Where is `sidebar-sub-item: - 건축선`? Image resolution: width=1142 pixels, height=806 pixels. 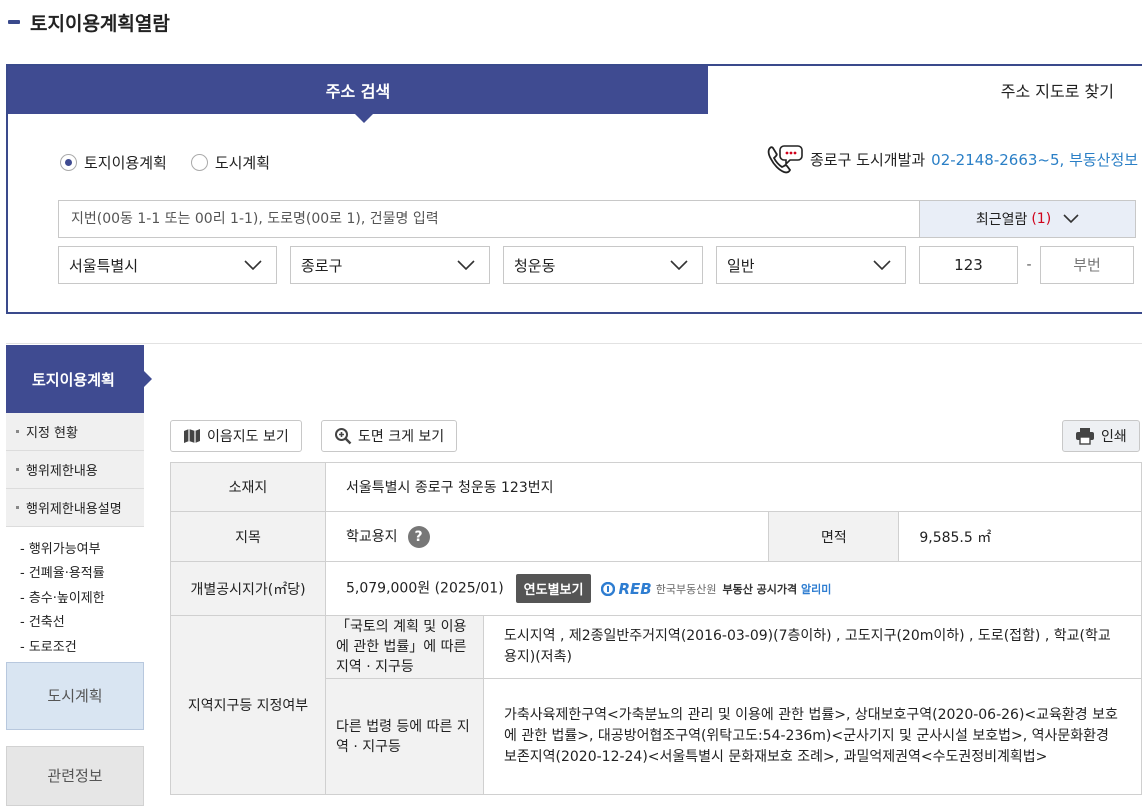
sidebar-sub-item: - 건축선 is located at coordinates (82, 621).